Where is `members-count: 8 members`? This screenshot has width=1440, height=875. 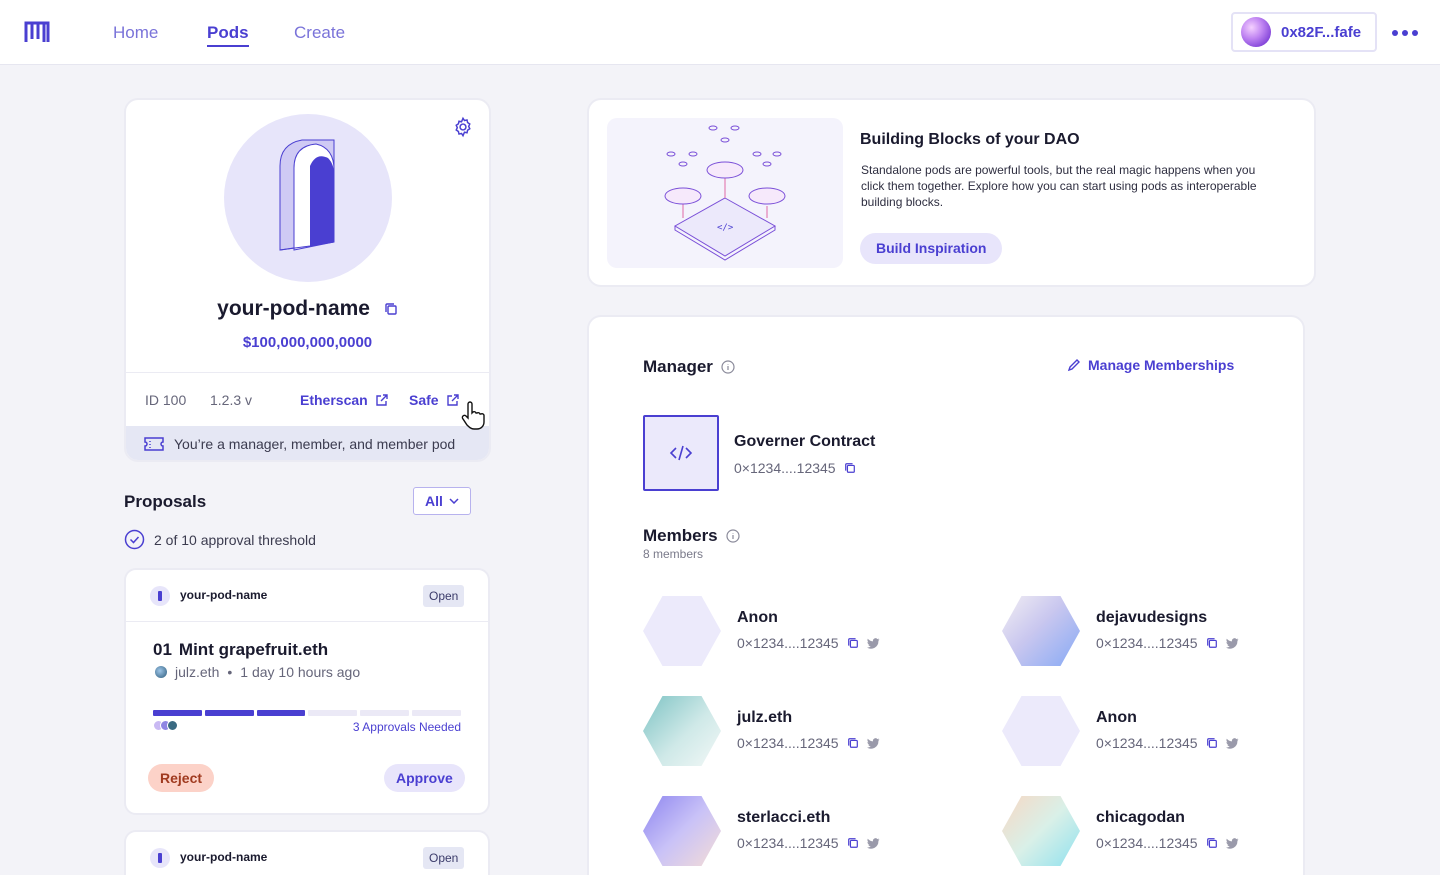
members-count: 8 members is located at coordinates (673, 554).